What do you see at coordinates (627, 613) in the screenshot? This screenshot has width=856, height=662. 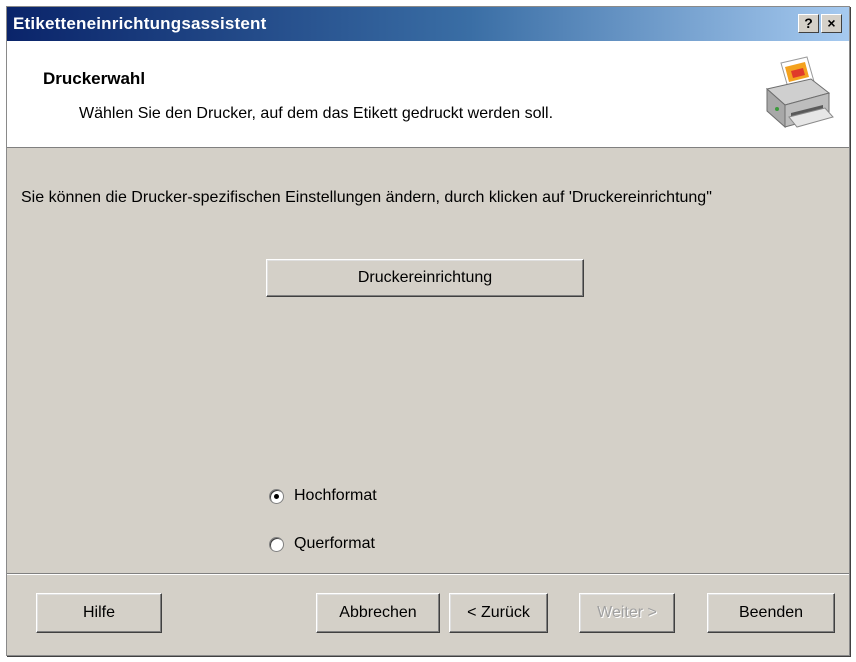 I see `next-button: Weiter >` at bounding box center [627, 613].